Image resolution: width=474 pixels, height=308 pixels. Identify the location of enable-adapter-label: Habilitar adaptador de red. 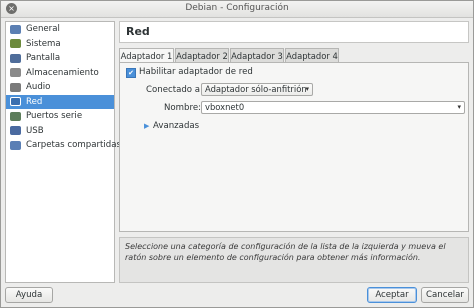
(196, 72).